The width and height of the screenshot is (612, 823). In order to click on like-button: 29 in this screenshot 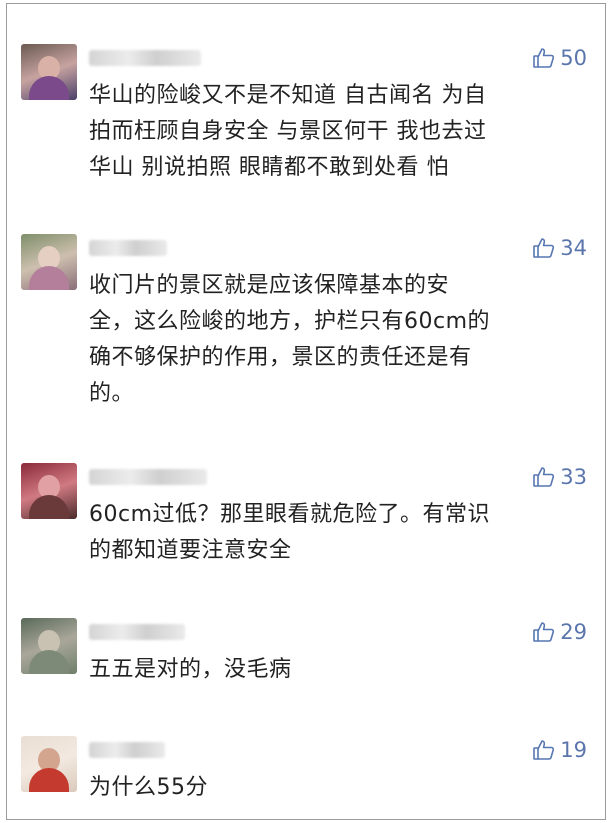, I will do `click(559, 632)`.